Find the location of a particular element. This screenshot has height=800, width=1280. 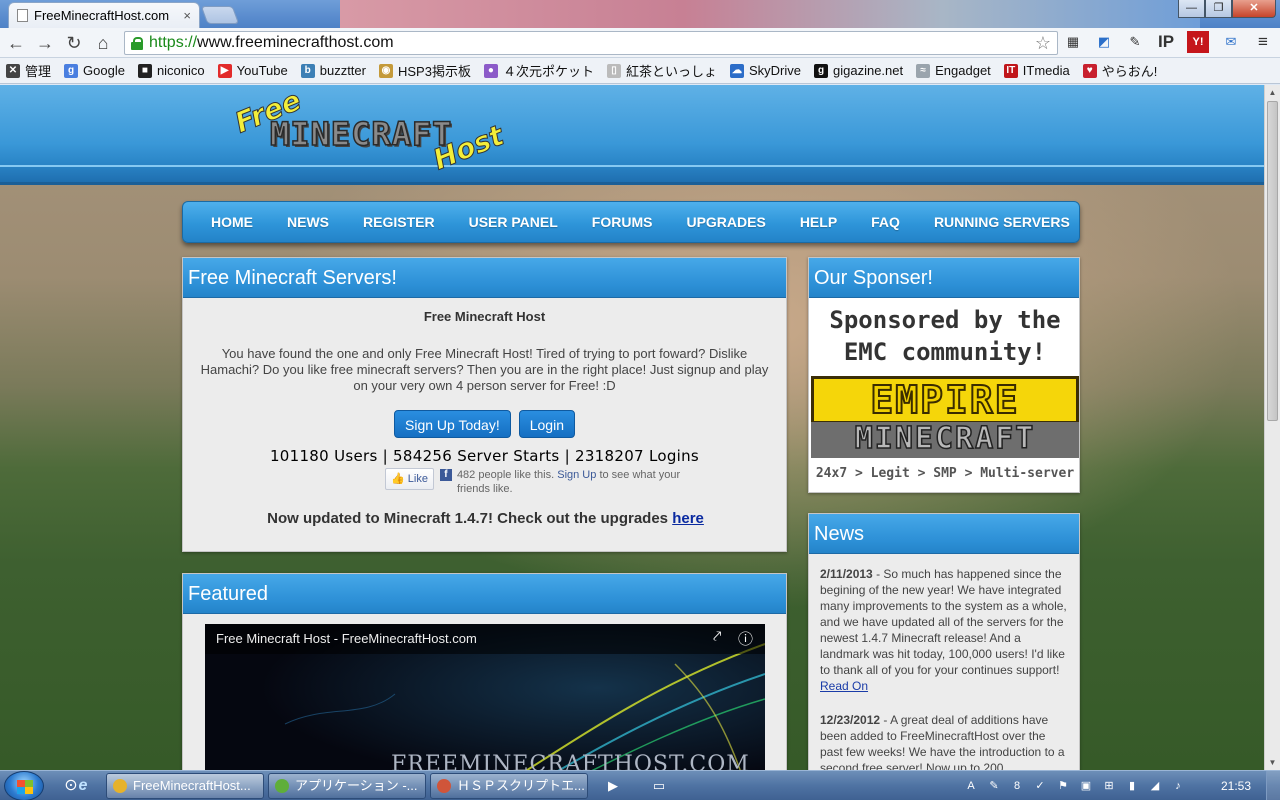

bookmark-item: ☁ SkyDrive is located at coordinates (765, 70).